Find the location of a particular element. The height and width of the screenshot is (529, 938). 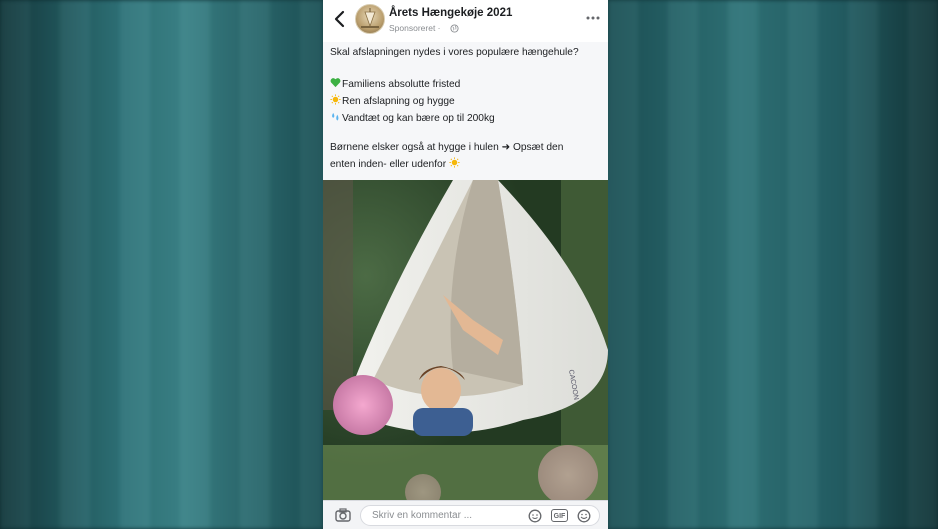

bullet-item-1: Familiens absolutte fristed is located at coordinates (466, 84).